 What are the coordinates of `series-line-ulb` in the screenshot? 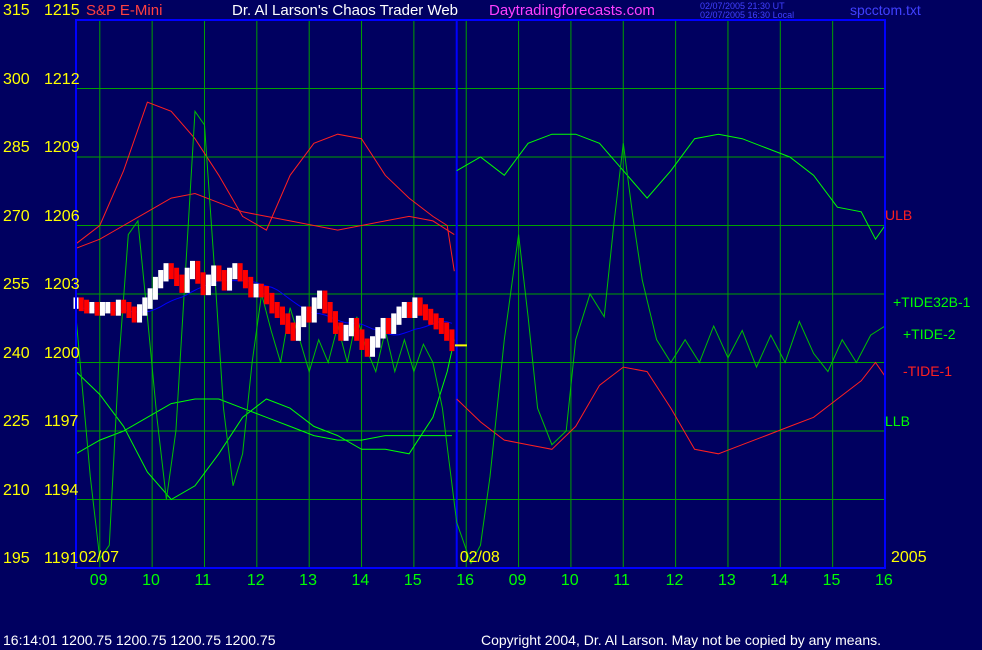 It's located at (265, 186).